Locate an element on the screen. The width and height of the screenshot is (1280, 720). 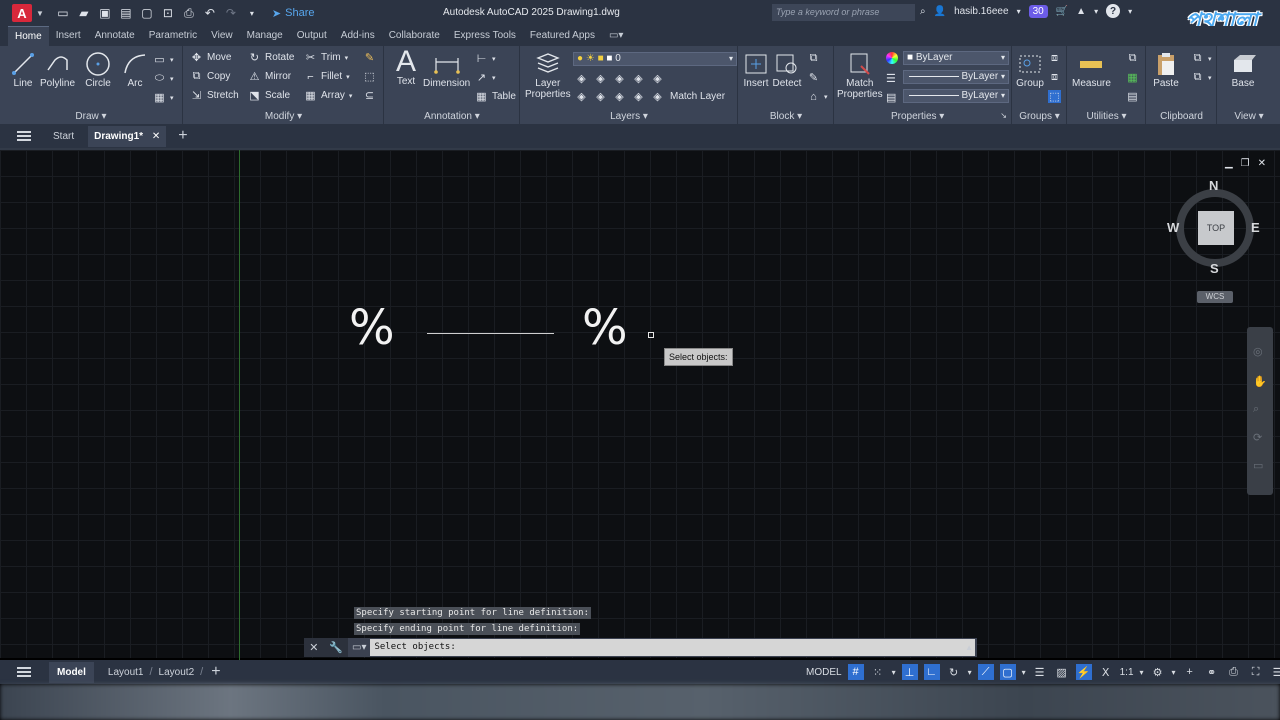
undo-icon: ↶ is located at coordinates (210, 13).